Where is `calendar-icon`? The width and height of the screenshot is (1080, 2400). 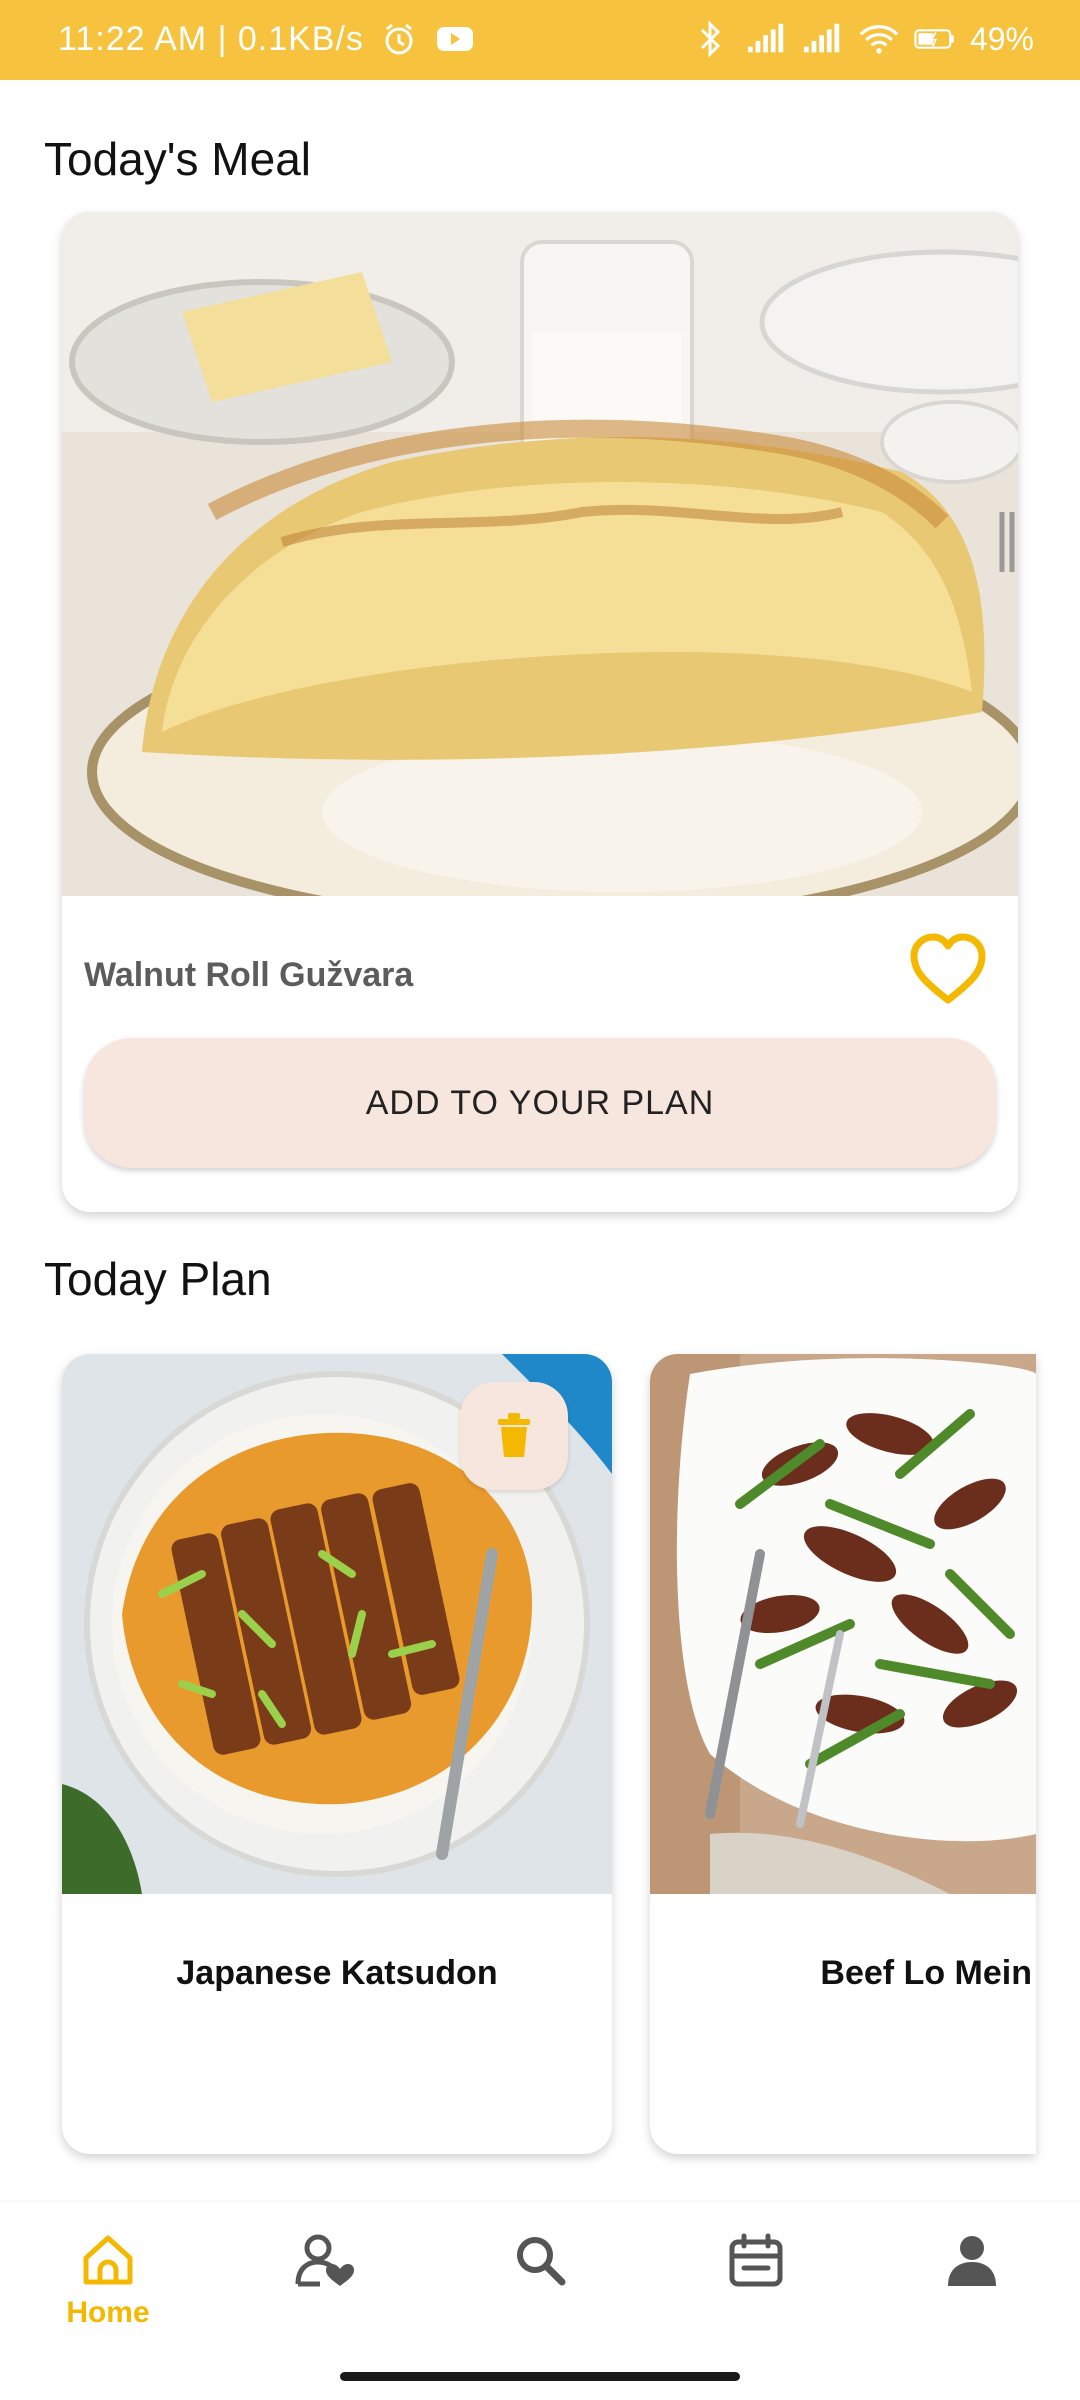 calendar-icon is located at coordinates (756, 2260).